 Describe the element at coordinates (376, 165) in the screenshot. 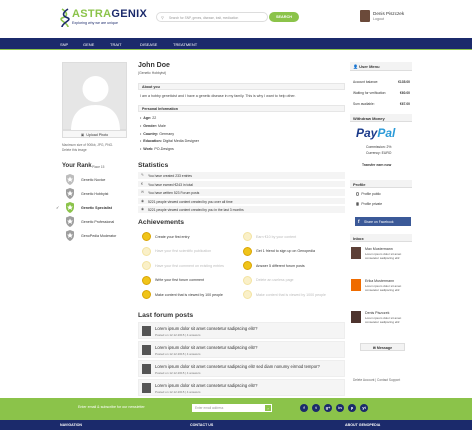

I see `transfer-button: Transfer earn now` at that location.